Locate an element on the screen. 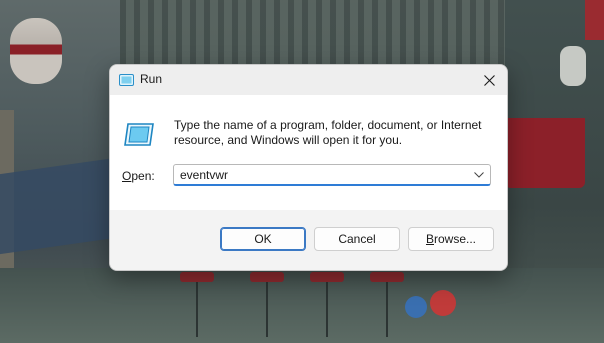 The height and width of the screenshot is (343, 604). wallpaper-sign-blue is located at coordinates (416, 307).